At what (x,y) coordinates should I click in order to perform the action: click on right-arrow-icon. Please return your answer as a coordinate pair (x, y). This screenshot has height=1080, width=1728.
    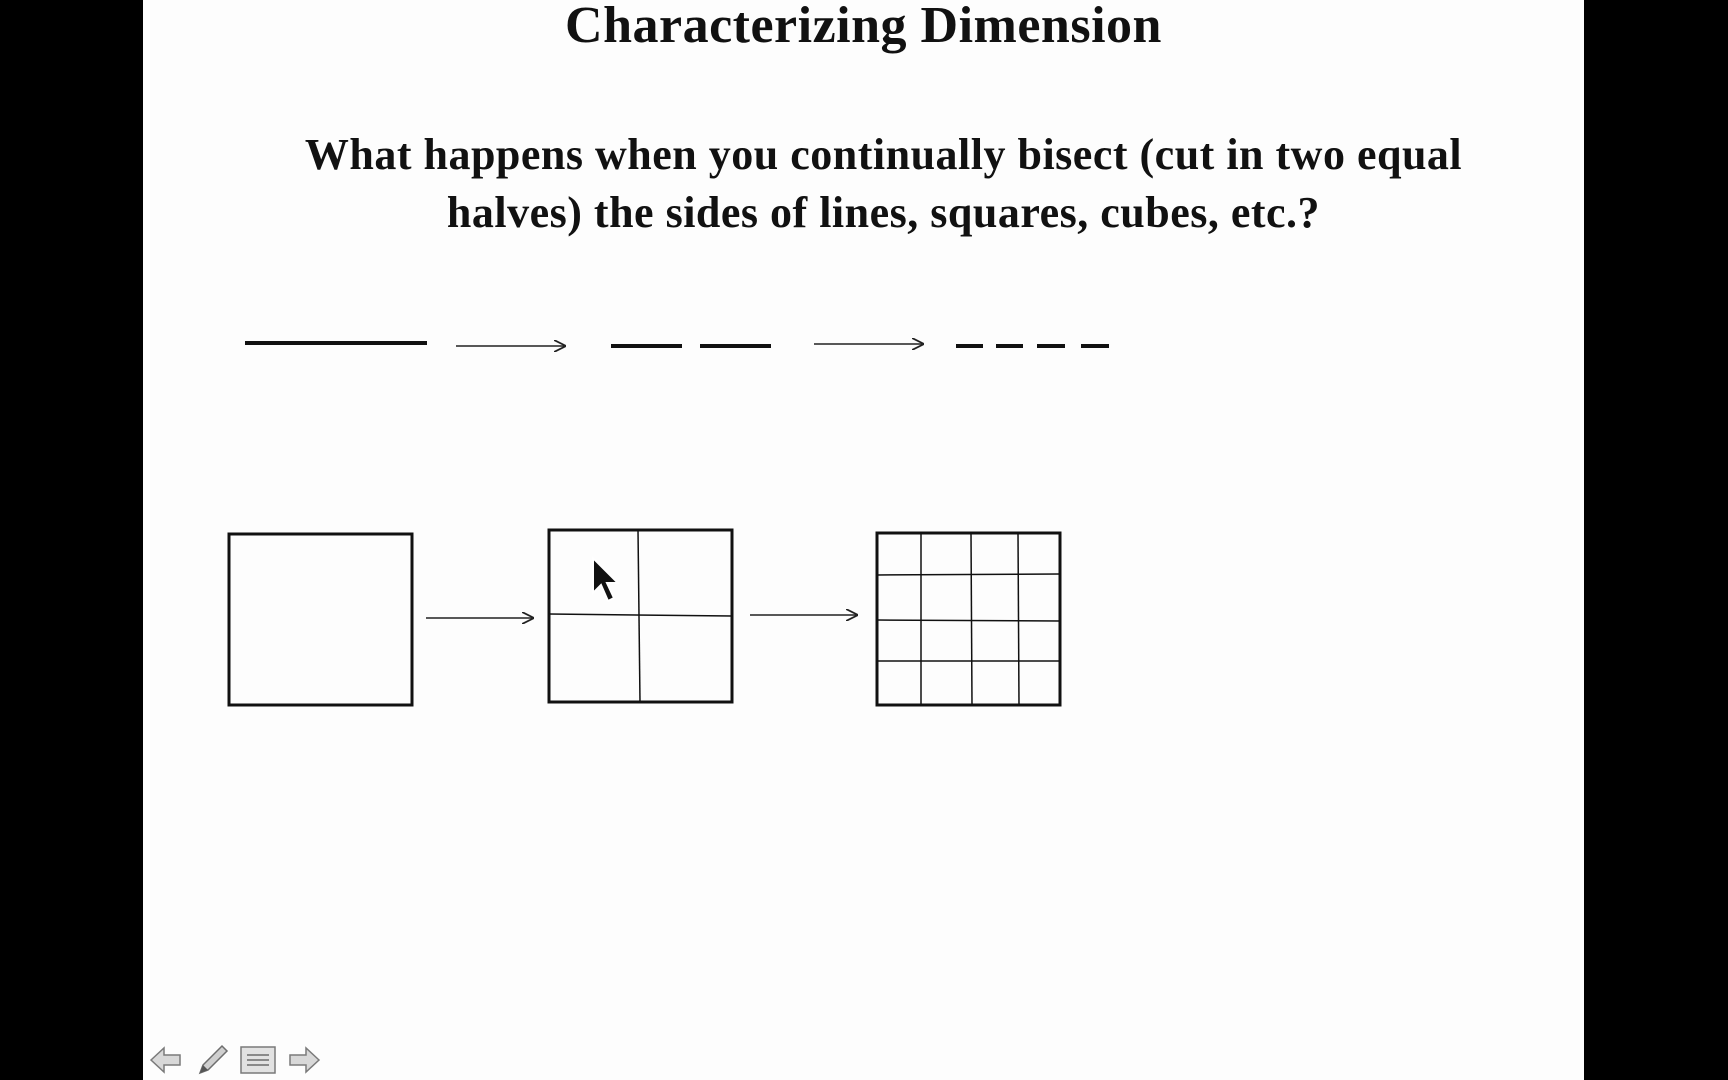
    Looking at the image, I should click on (305, 1060).